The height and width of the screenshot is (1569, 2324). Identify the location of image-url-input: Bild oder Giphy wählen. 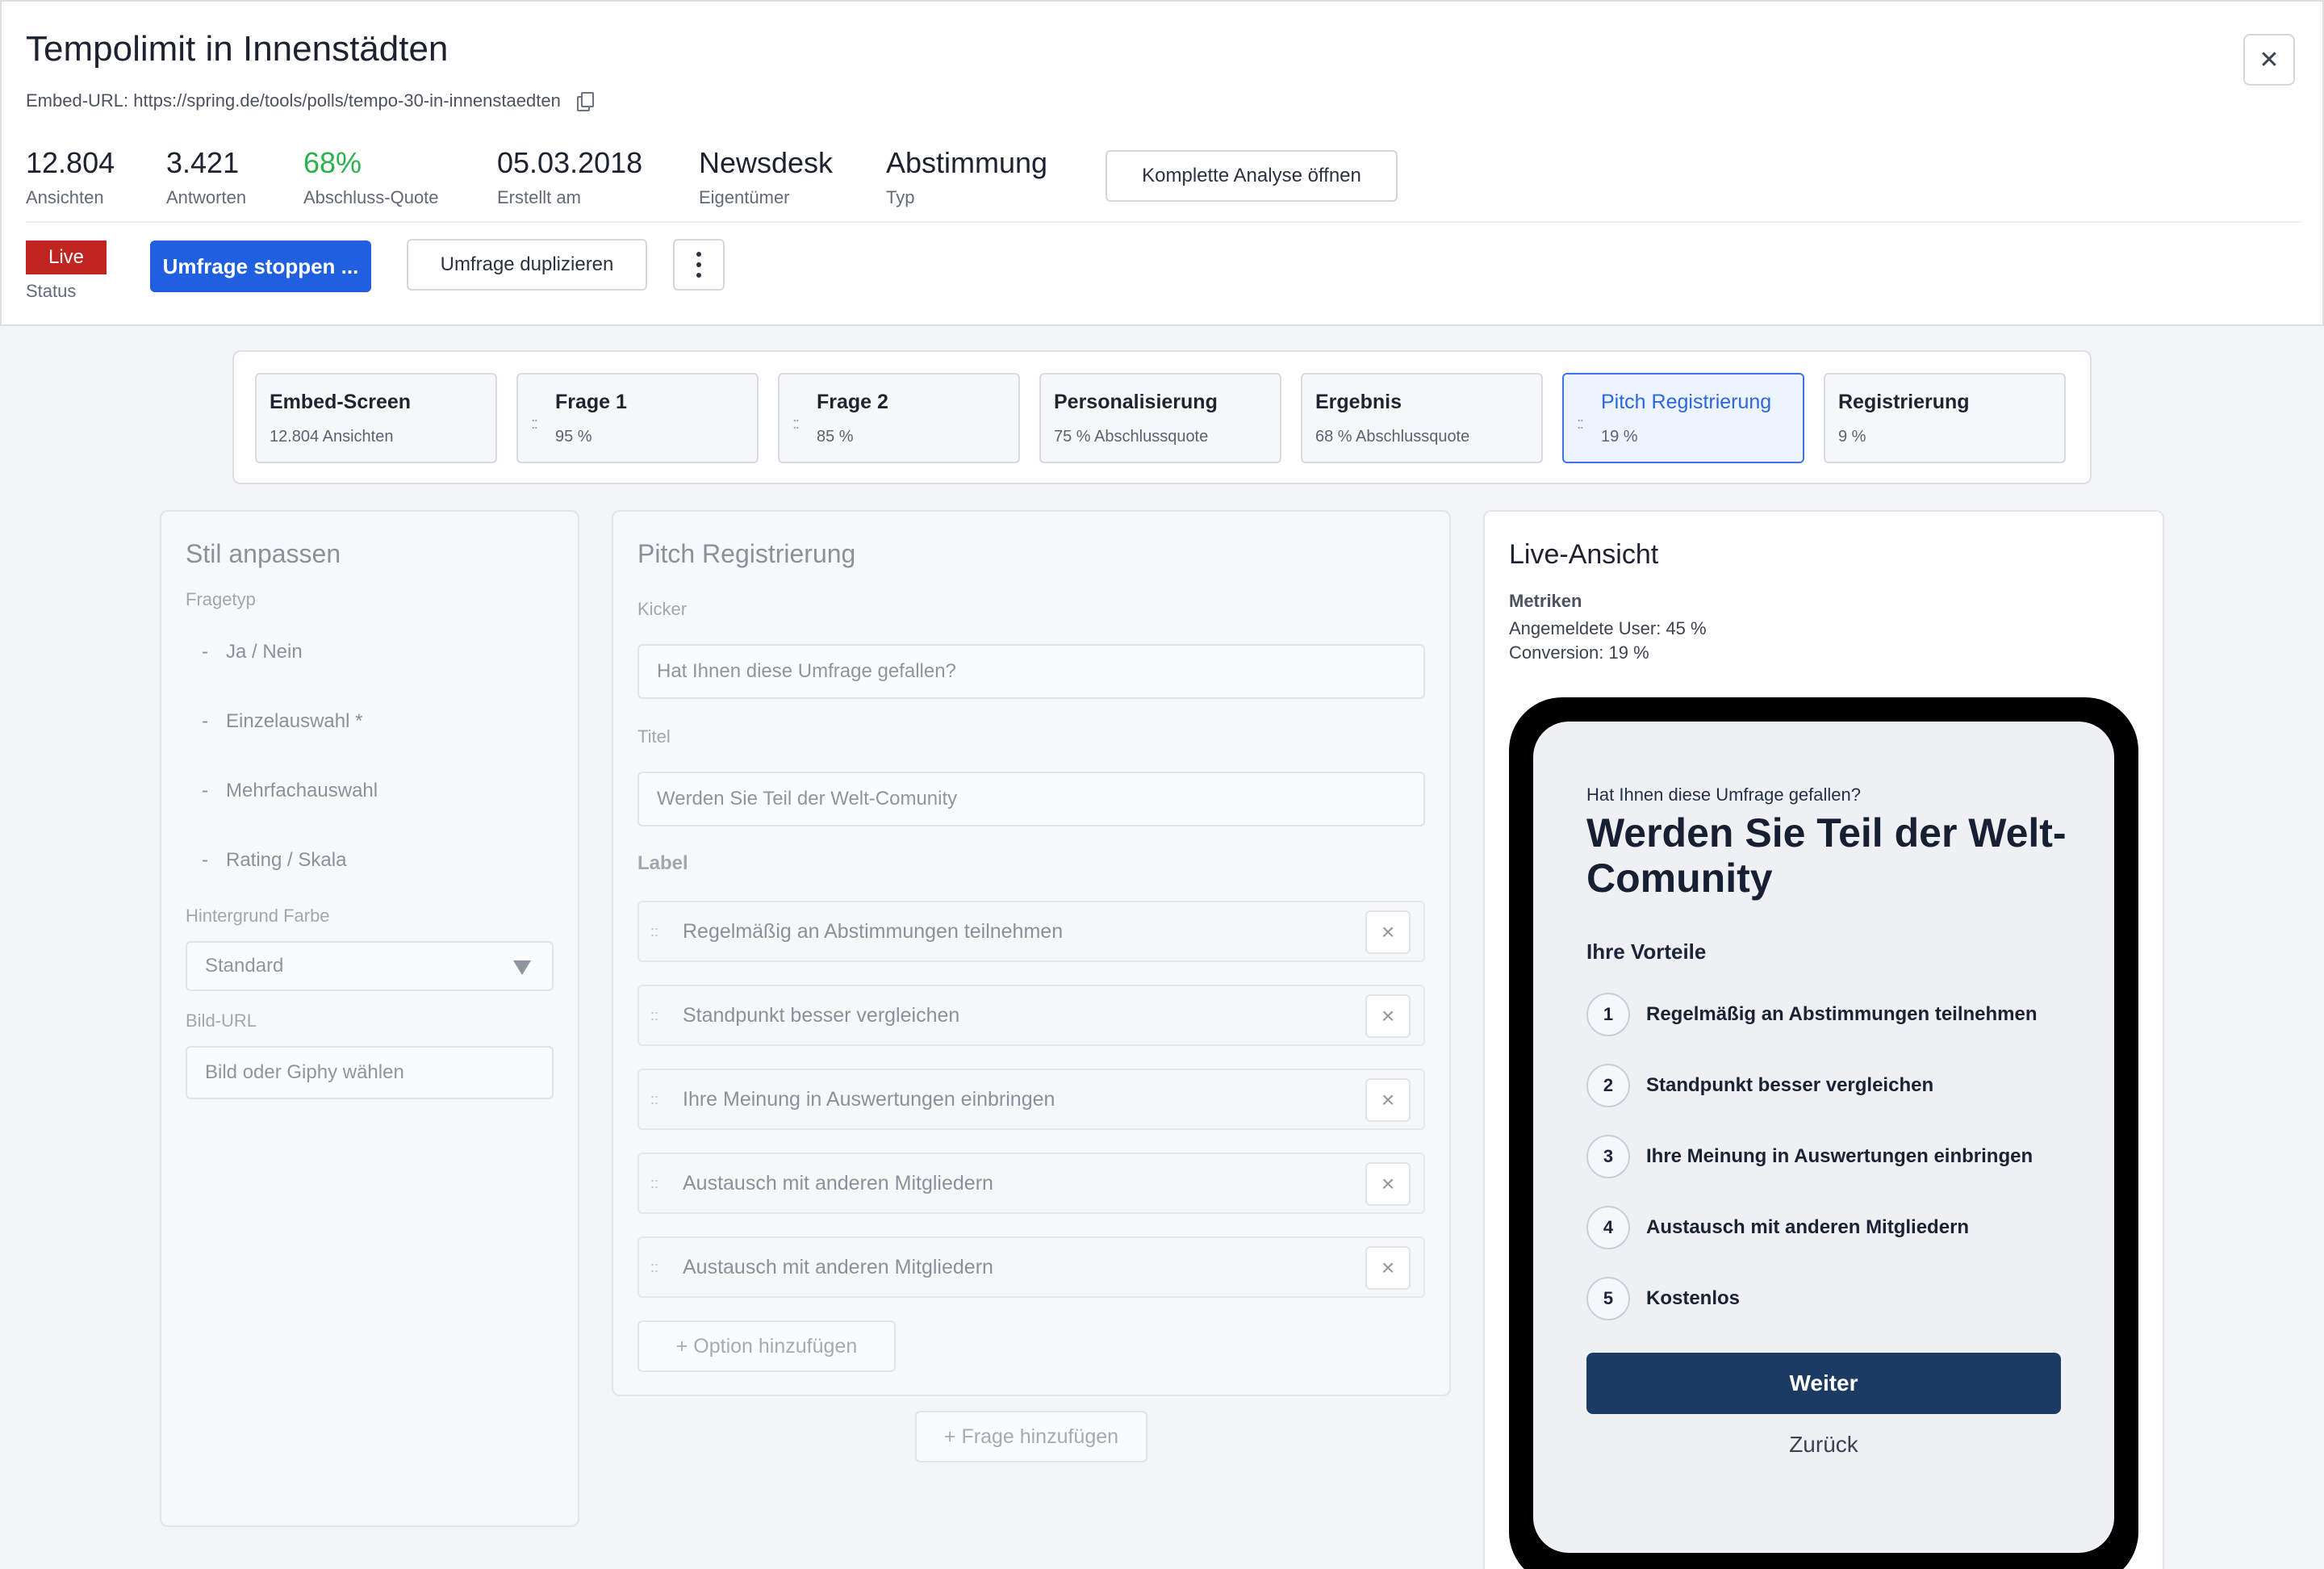
(370, 1072).